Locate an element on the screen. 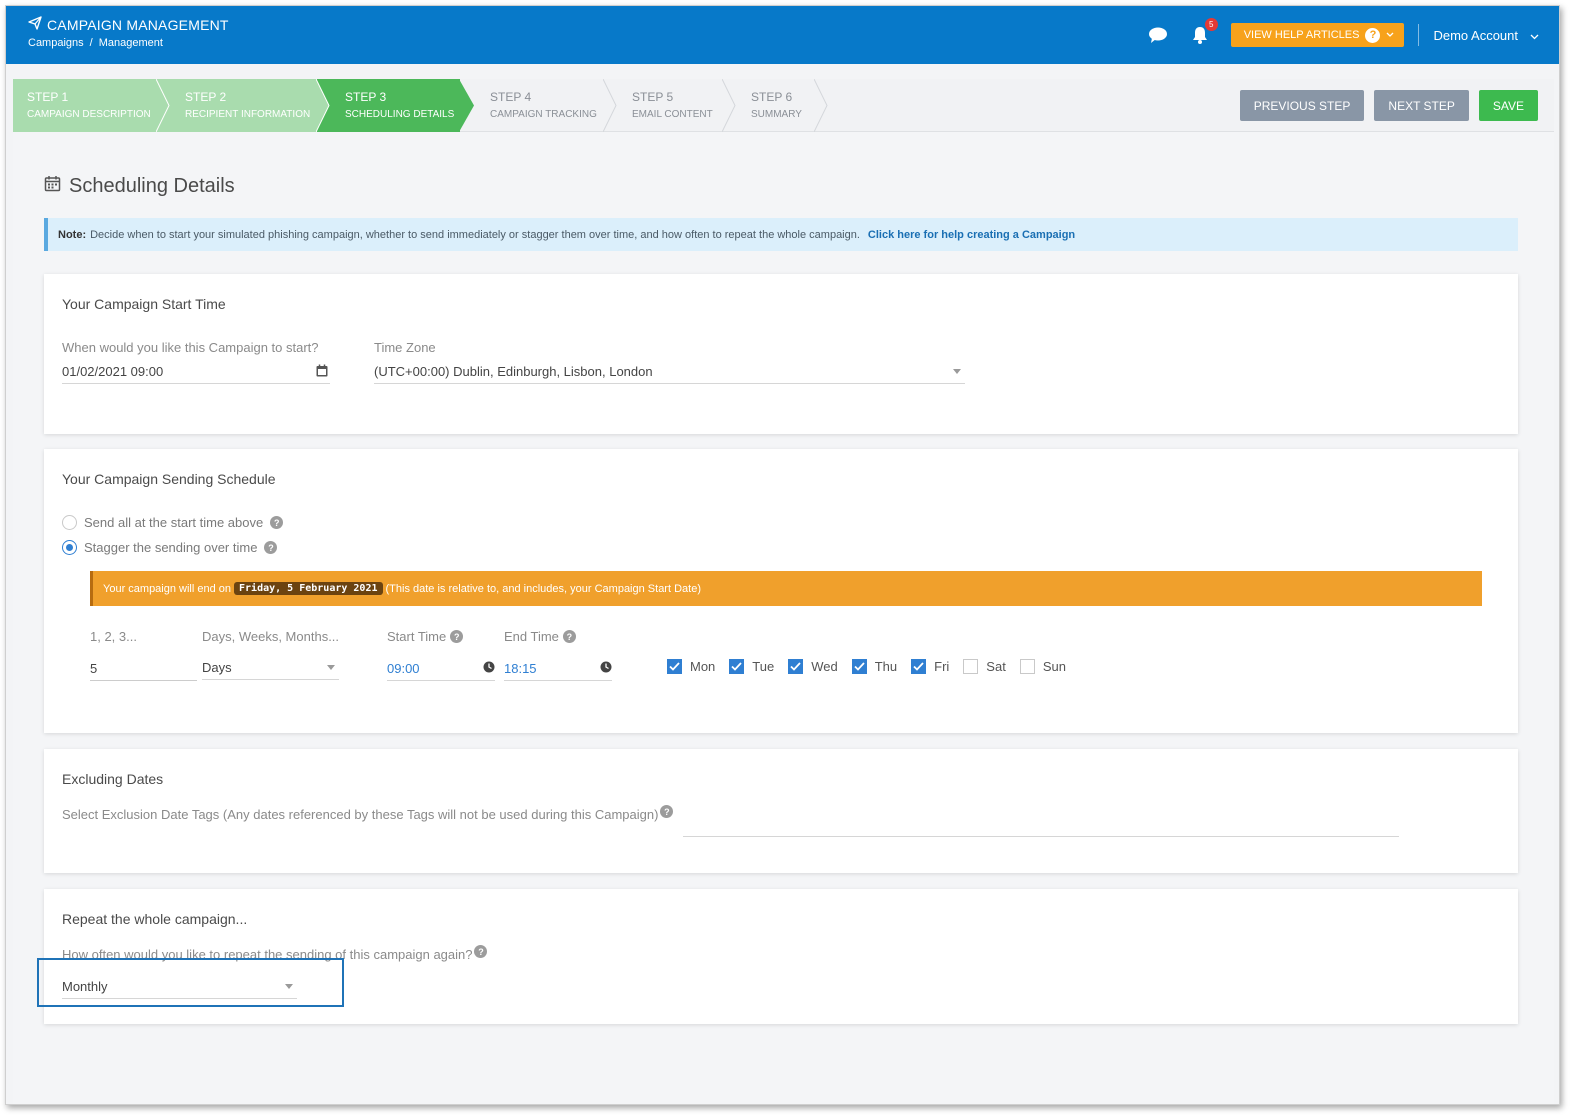  step-1-campaign-description: STEP 1 CAMPAIGN DESCRIPTION is located at coordinates (85, 105).